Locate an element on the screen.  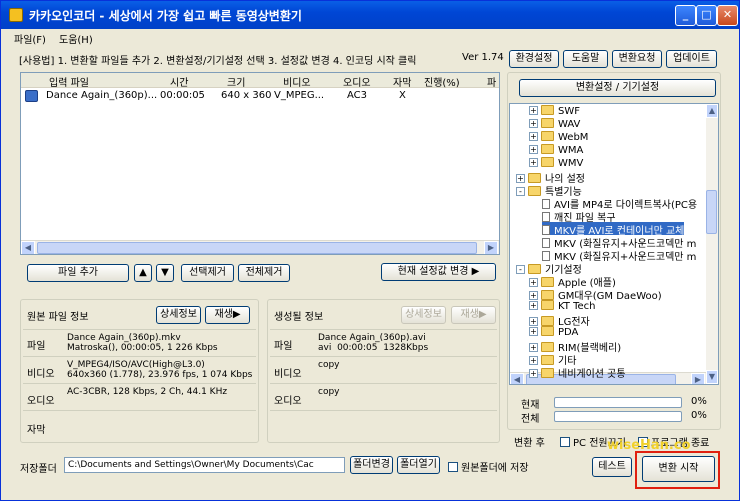
tree-item: 깨진 파일 복구 is located at coordinates (579, 216).